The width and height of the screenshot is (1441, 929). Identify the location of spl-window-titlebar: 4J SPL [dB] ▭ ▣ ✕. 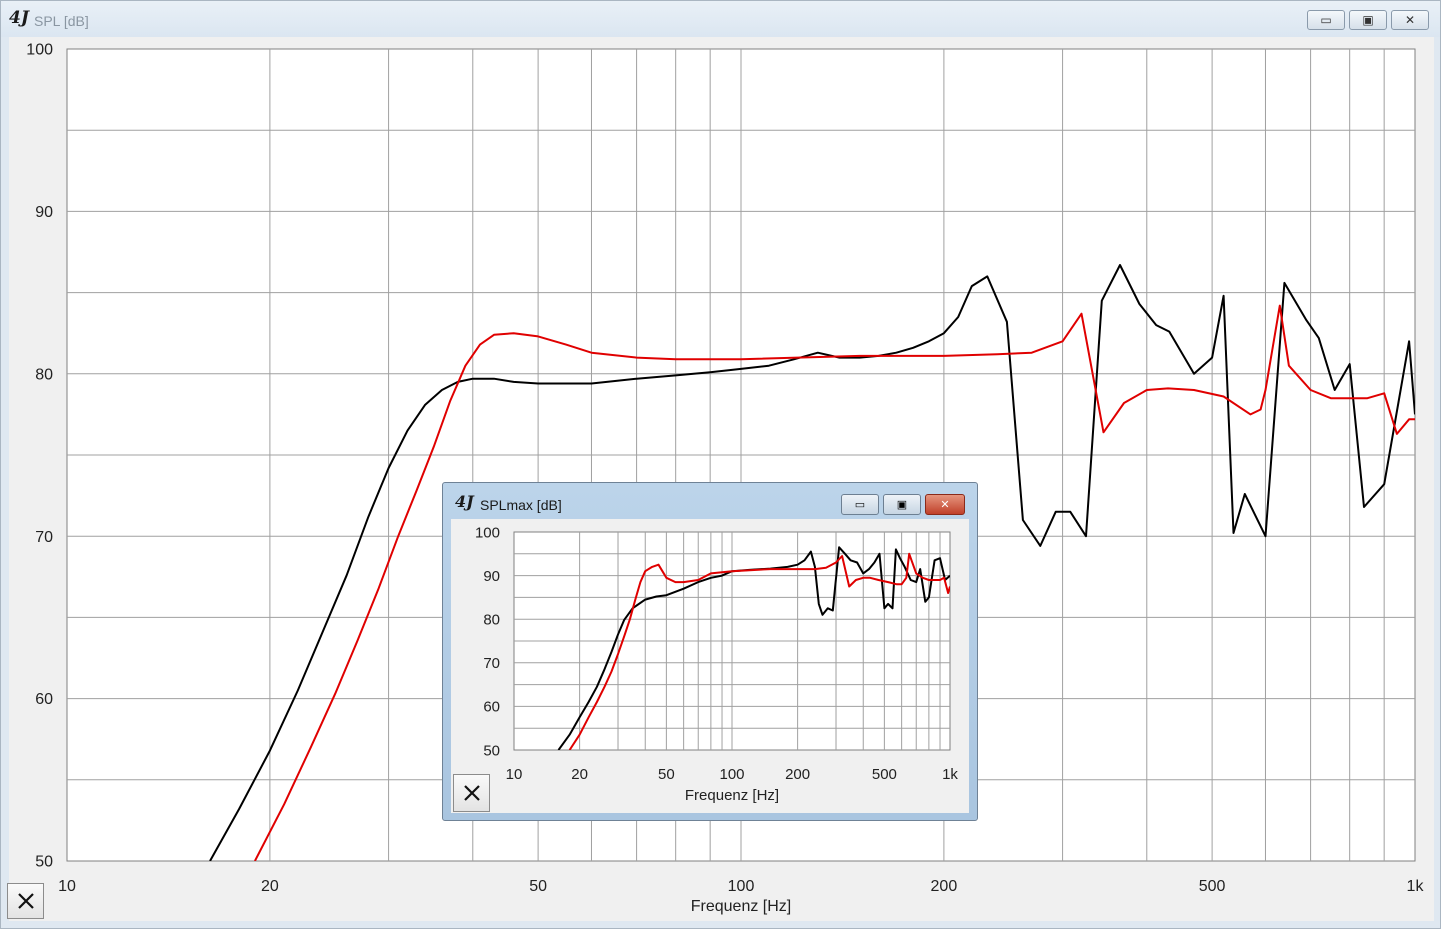
(720, 19).